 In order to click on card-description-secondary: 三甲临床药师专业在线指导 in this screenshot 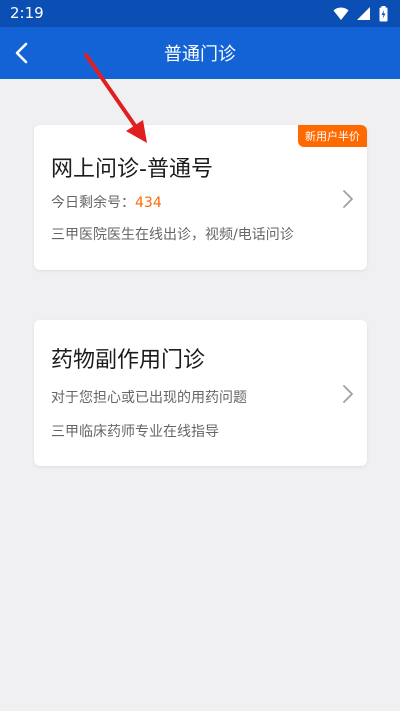, I will do `click(135, 432)`.